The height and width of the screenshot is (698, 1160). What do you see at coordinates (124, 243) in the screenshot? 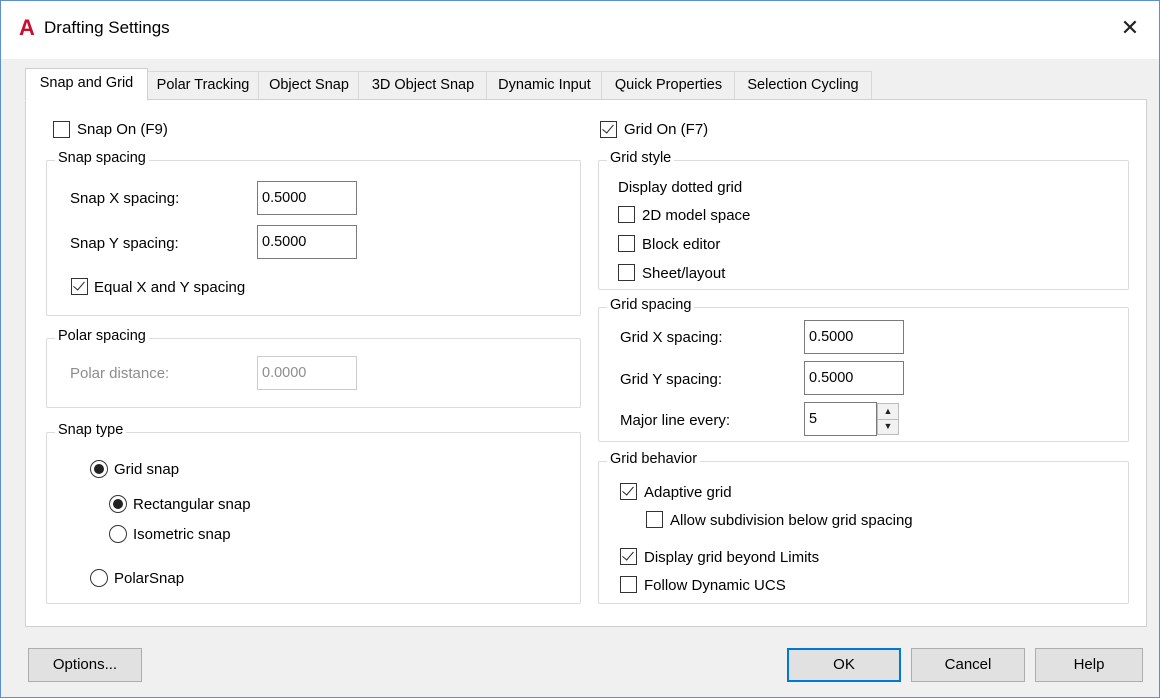
I see `snap-y-label: Snap Y spacing:` at bounding box center [124, 243].